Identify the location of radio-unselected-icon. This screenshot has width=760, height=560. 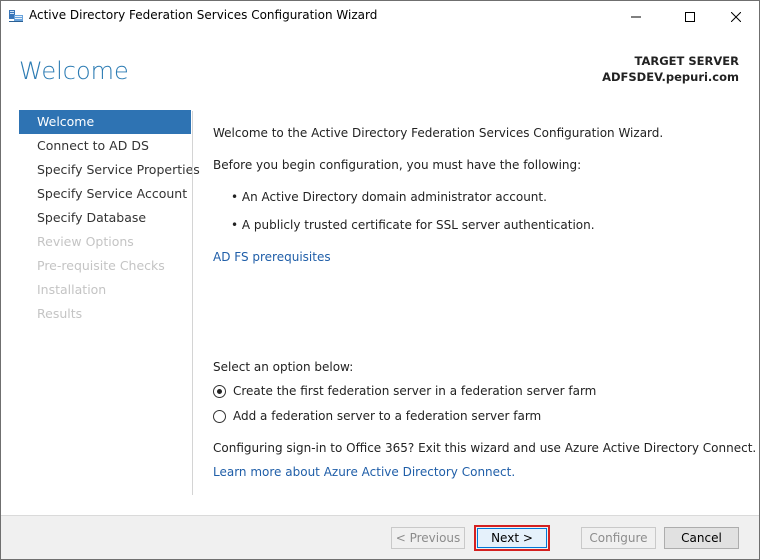
(219, 416).